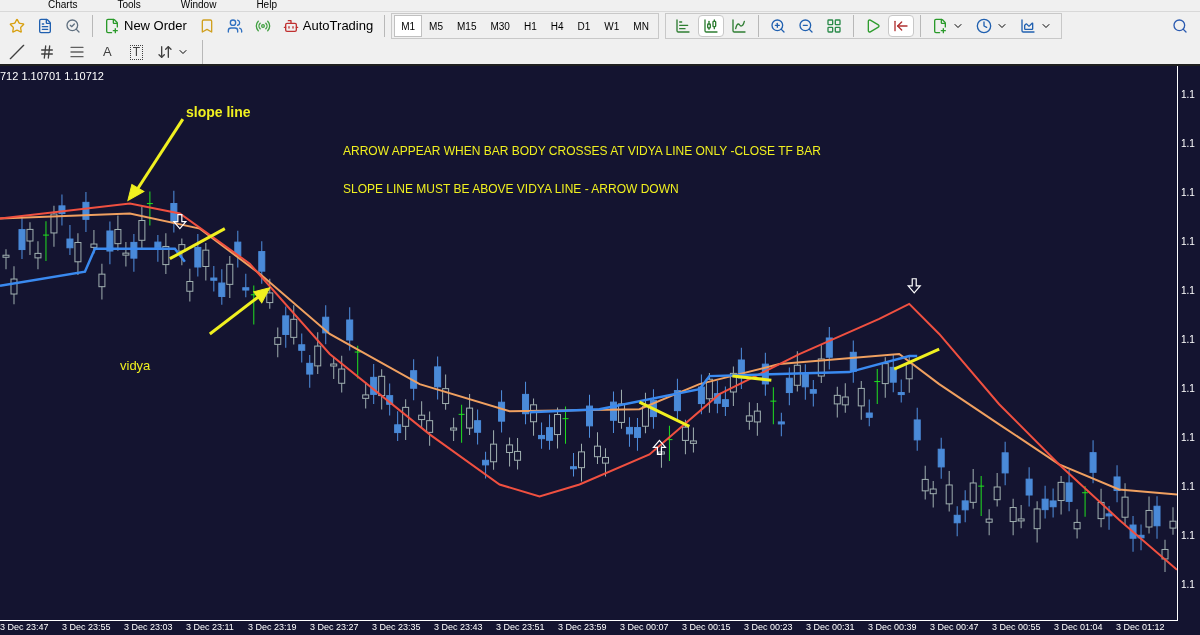  Describe the element at coordinates (1141, 627) in the screenshot. I see `time-label: 3 Dec 01:12` at that location.